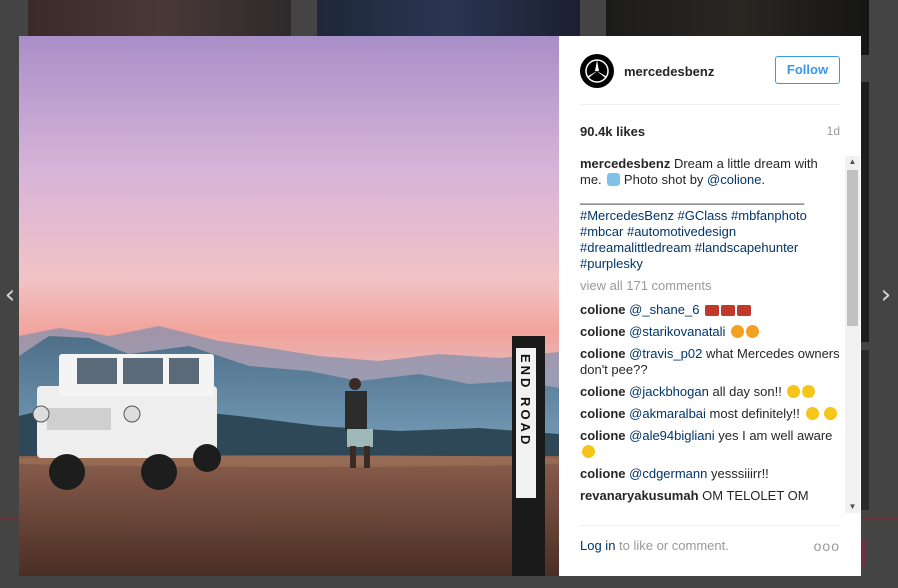 The height and width of the screenshot is (588, 898). I want to click on post-header: mercedesbenz Follow, so click(710, 71).